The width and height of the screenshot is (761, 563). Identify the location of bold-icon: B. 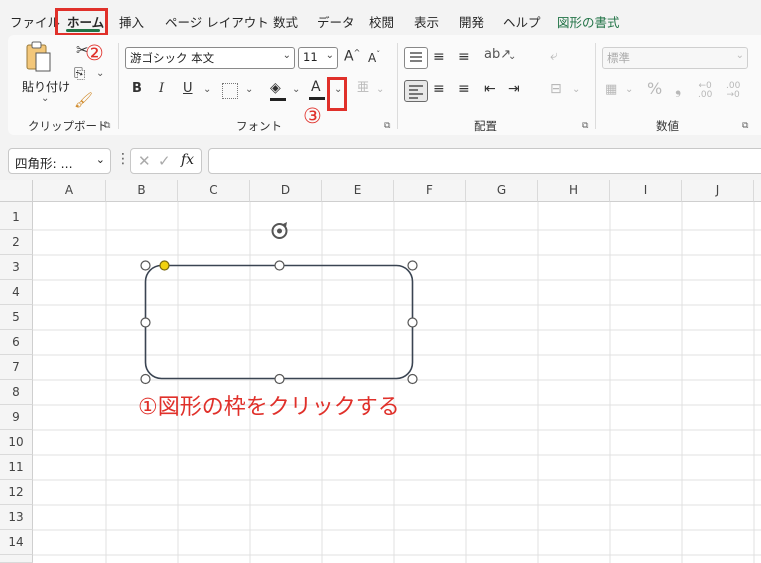
(137, 88).